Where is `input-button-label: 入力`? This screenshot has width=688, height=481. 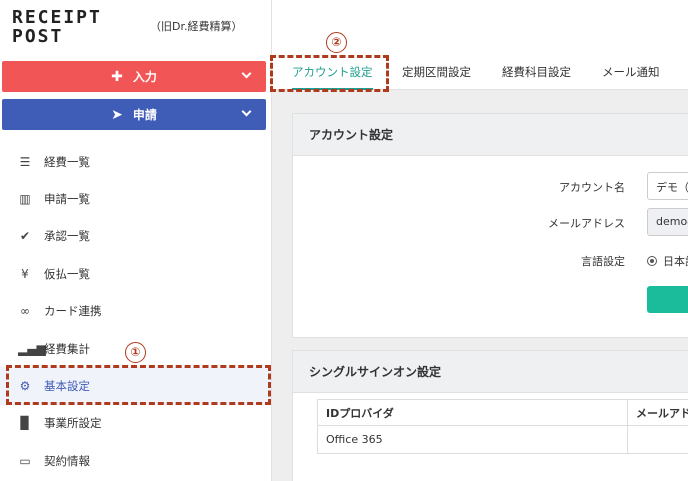 input-button-label: 入力 is located at coordinates (144, 77).